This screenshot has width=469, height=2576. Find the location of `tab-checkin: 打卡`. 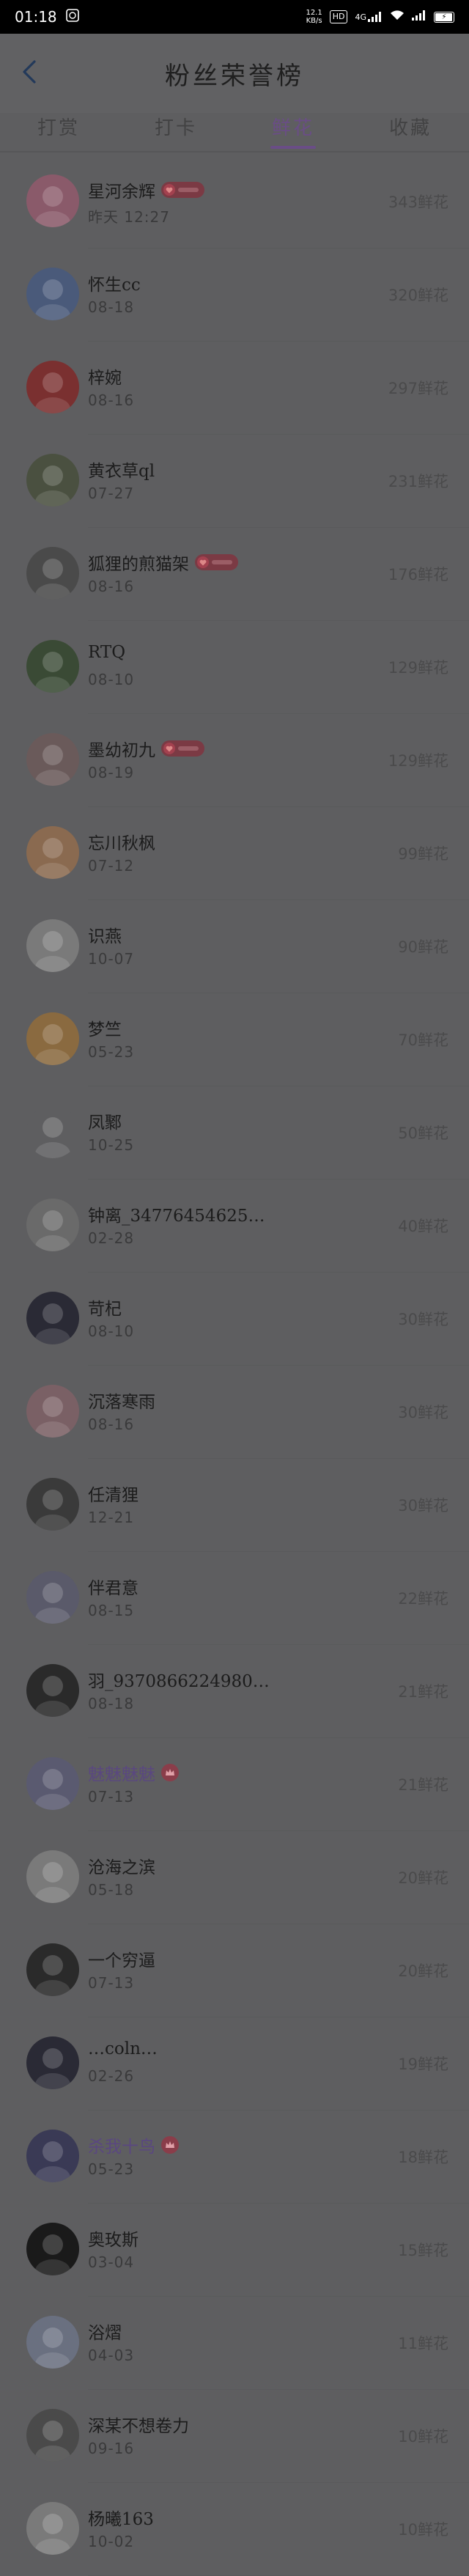

tab-checkin: 打卡 is located at coordinates (175, 126).